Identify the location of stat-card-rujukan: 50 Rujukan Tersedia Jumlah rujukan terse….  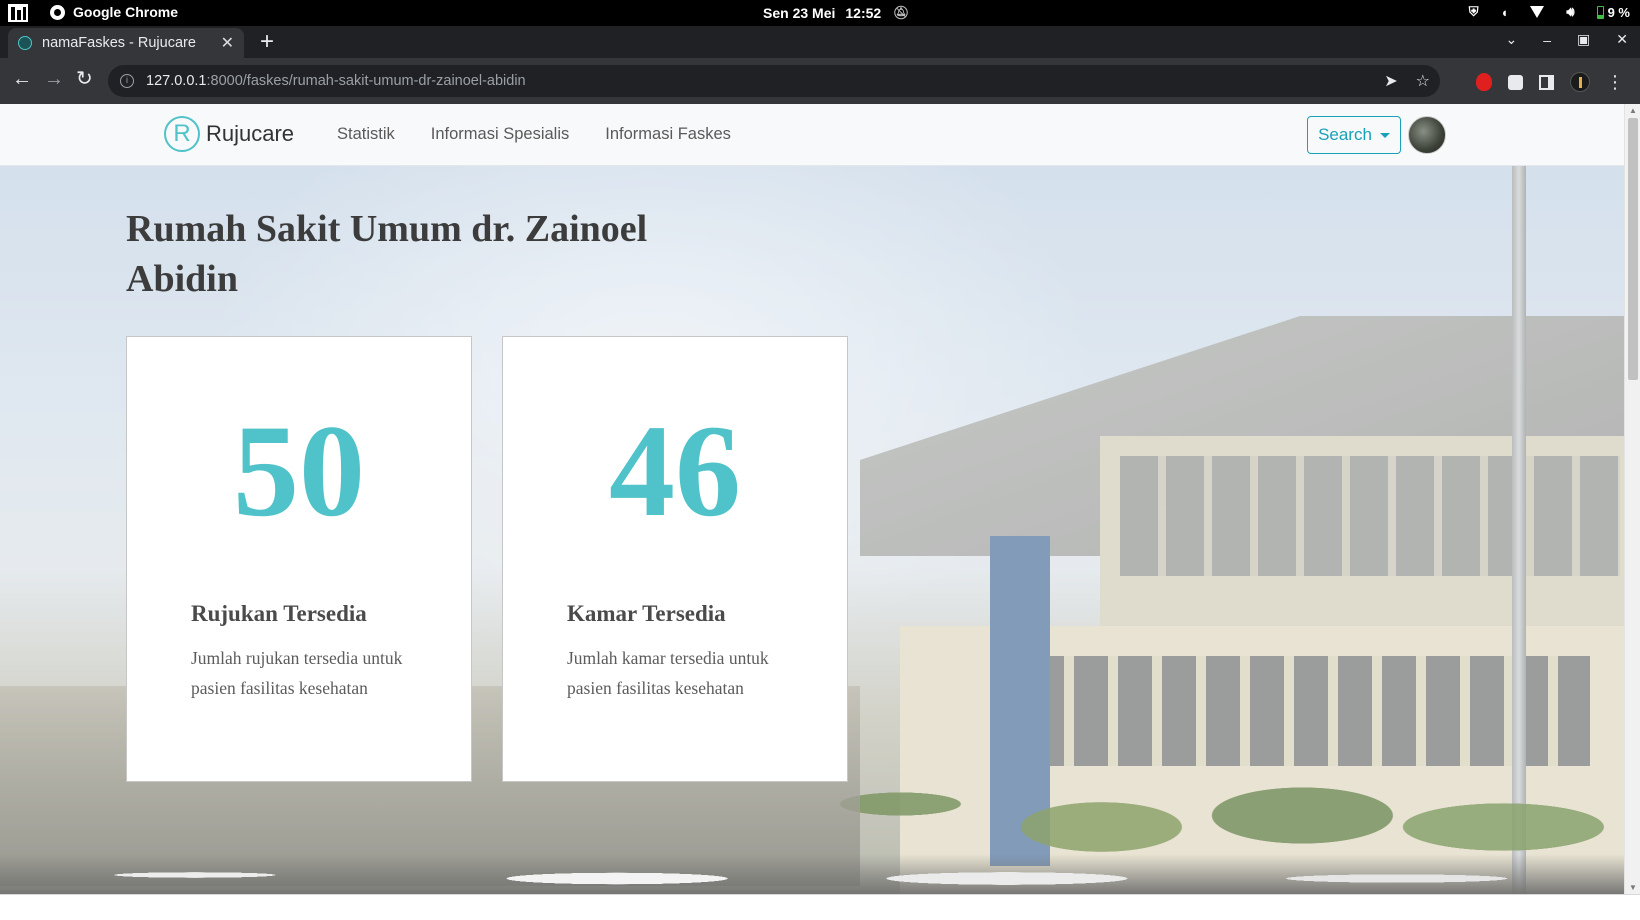
(299, 559).